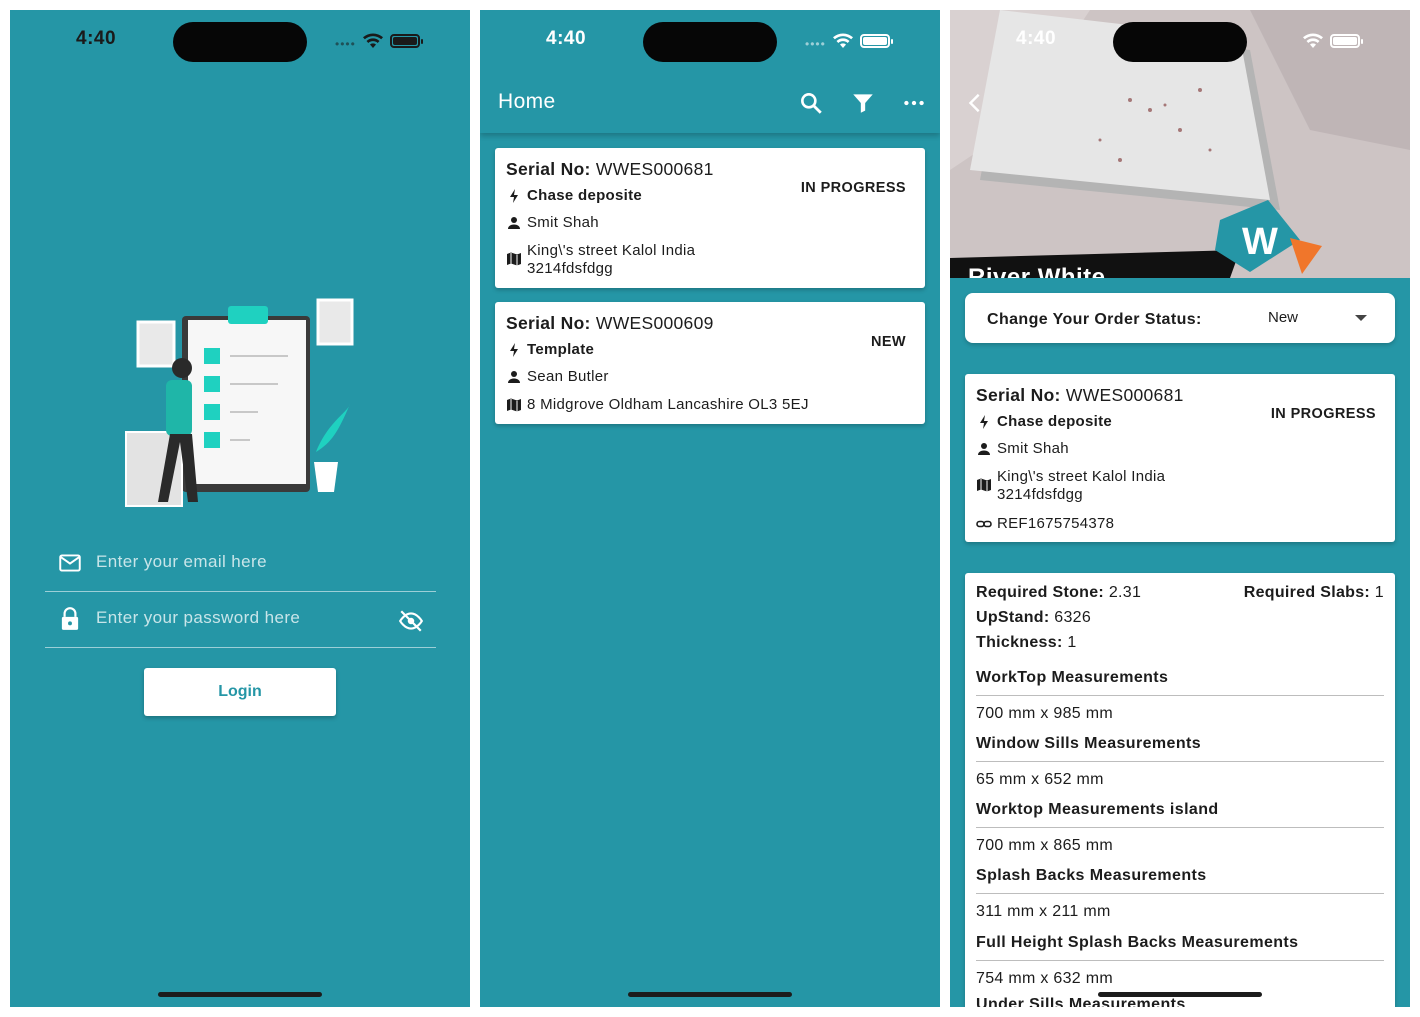 This screenshot has height=1017, width=1420. I want to click on measurement-title: Window Sills Measurements, so click(1089, 743).